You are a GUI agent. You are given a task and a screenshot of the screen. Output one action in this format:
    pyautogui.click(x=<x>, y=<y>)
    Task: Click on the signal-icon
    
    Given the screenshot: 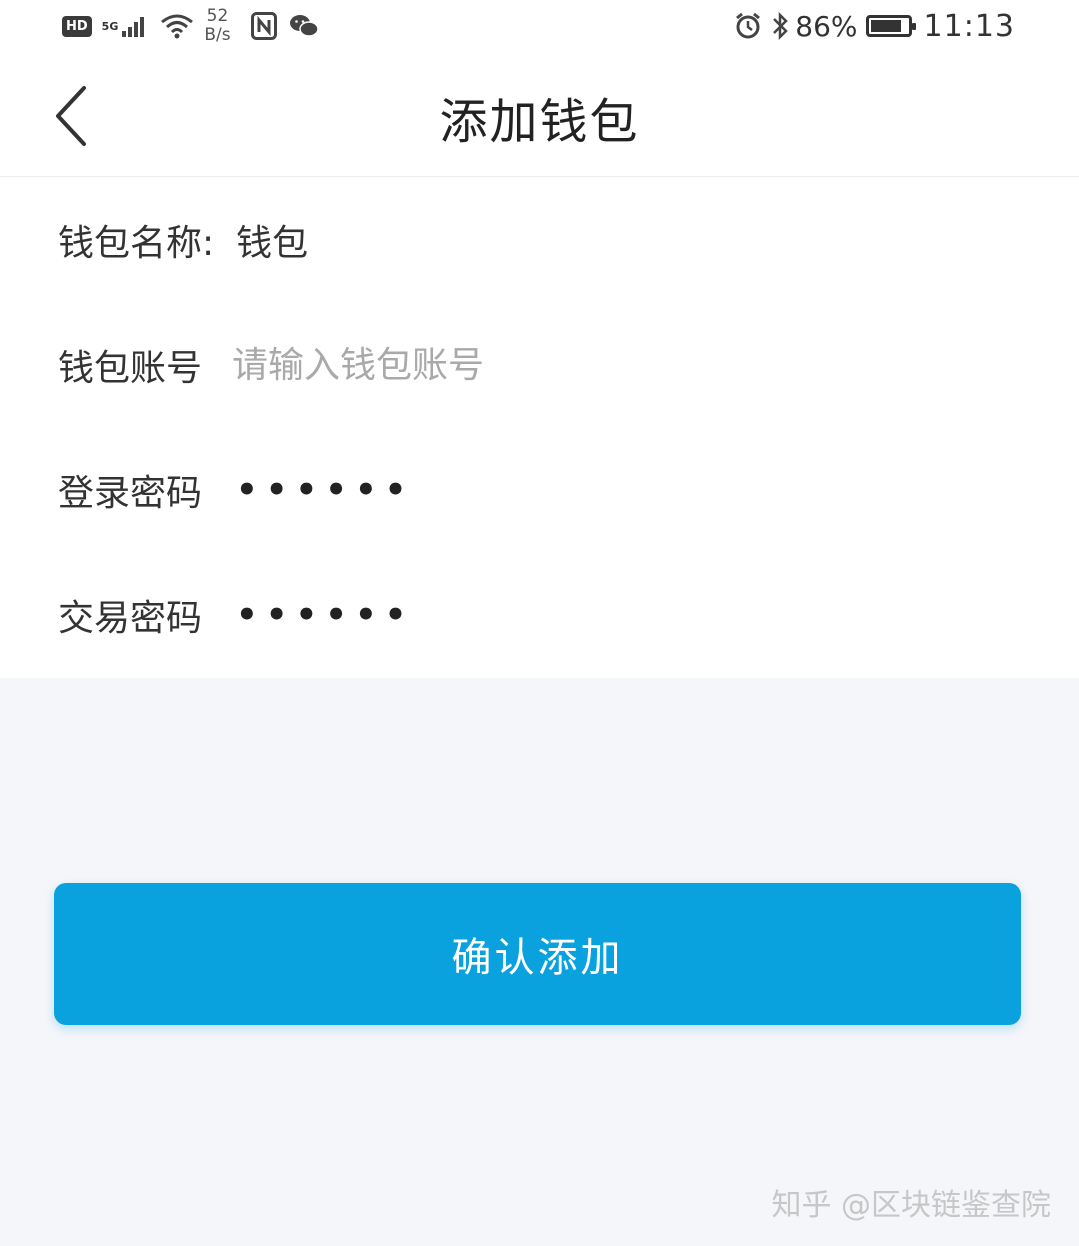 What is the action you would take?
    pyautogui.click(x=134, y=26)
    